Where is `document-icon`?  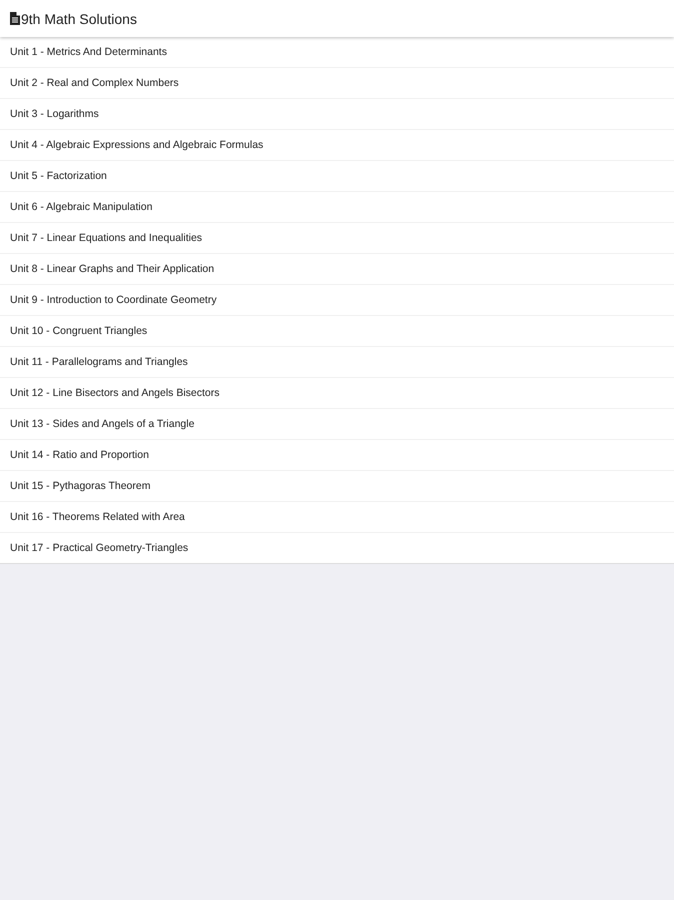 document-icon is located at coordinates (15, 18).